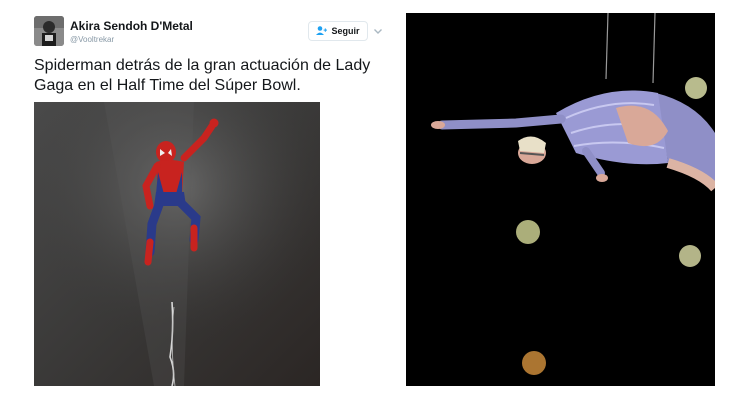 This screenshot has width=730, height=400. I want to click on follow-button-label: Seguir, so click(345, 31).